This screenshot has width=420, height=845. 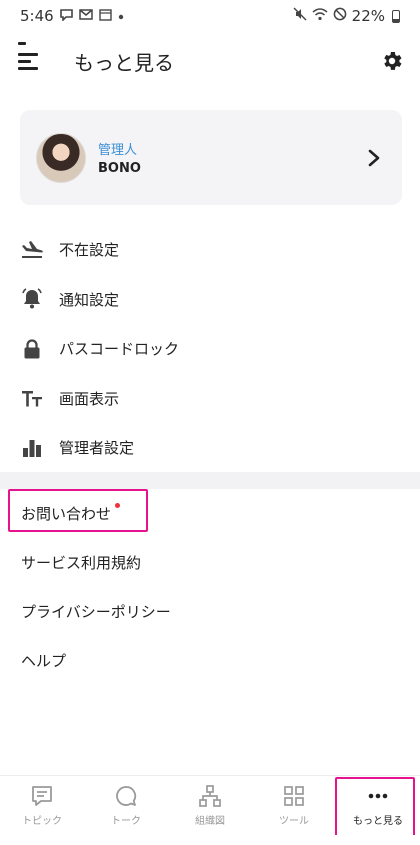 I want to click on tab-tools: ツール, so click(x=294, y=805).